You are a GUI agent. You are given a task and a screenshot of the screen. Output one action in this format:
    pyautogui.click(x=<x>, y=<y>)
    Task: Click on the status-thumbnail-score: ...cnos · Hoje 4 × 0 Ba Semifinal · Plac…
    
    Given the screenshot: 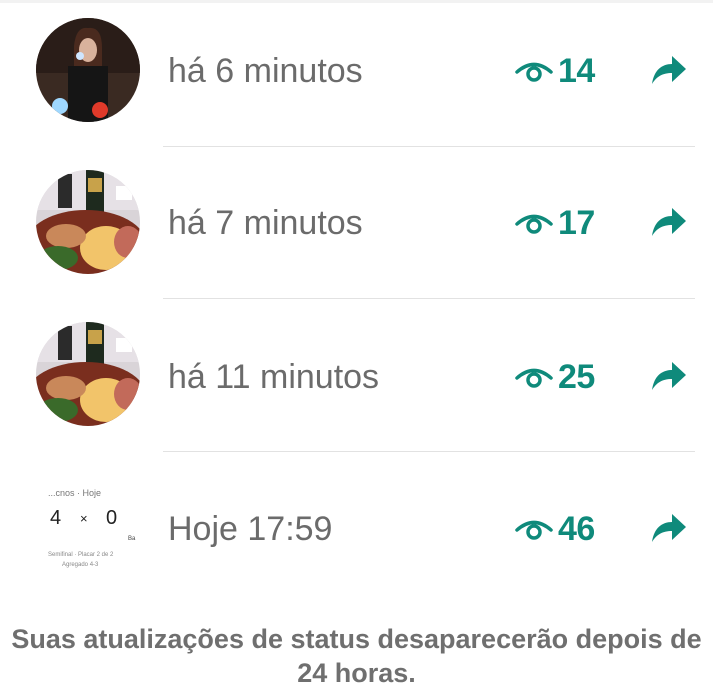 What is the action you would take?
    pyautogui.click(x=88, y=526)
    